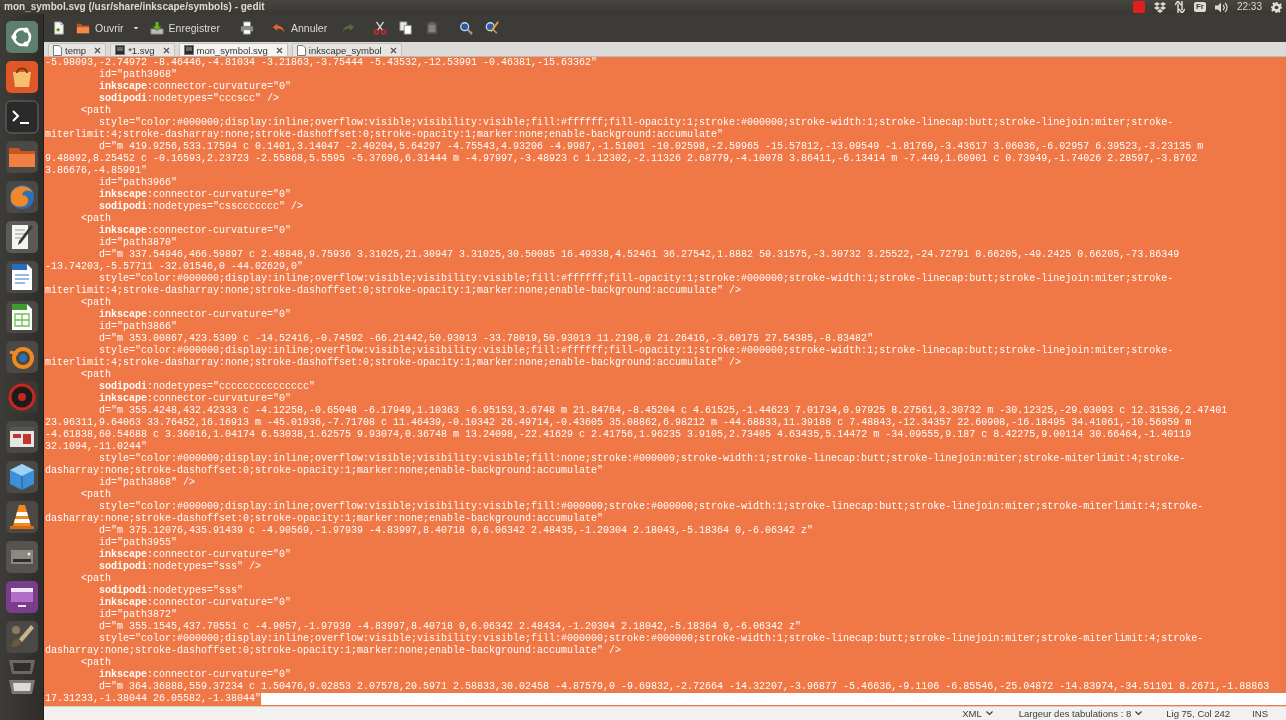 The height and width of the screenshot is (720, 1286). Describe the element at coordinates (1199, 7) in the screenshot. I see `keyboard-layout-indicator: Fr` at that location.